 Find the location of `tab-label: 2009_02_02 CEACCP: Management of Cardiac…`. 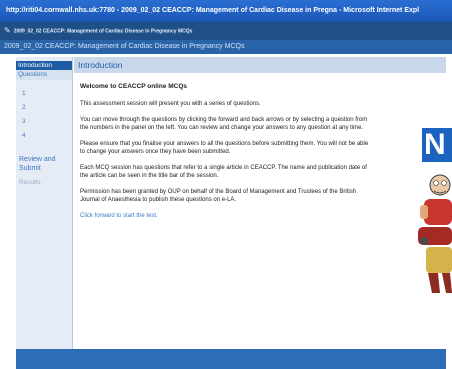

tab-label: 2009_02_02 CEACCP: Management of Cardiac… is located at coordinates (103, 31).